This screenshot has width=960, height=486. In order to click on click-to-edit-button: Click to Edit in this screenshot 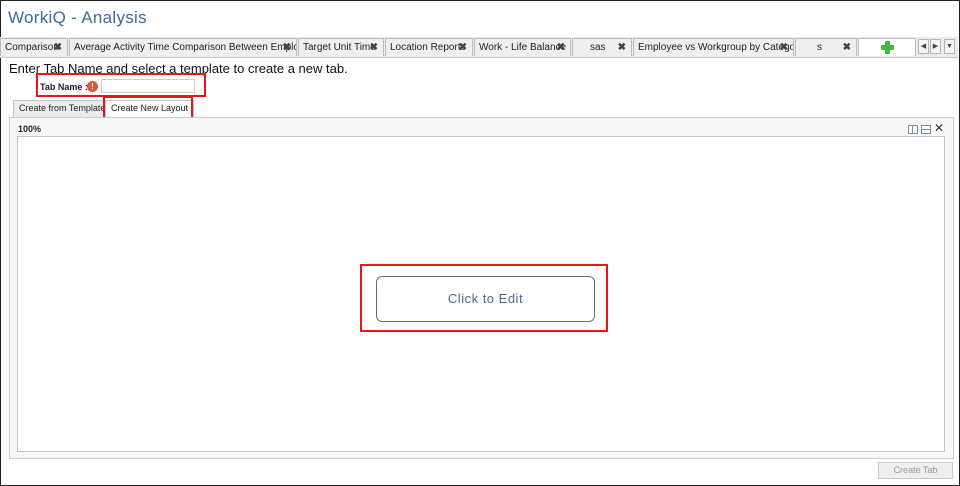, I will do `click(485, 299)`.